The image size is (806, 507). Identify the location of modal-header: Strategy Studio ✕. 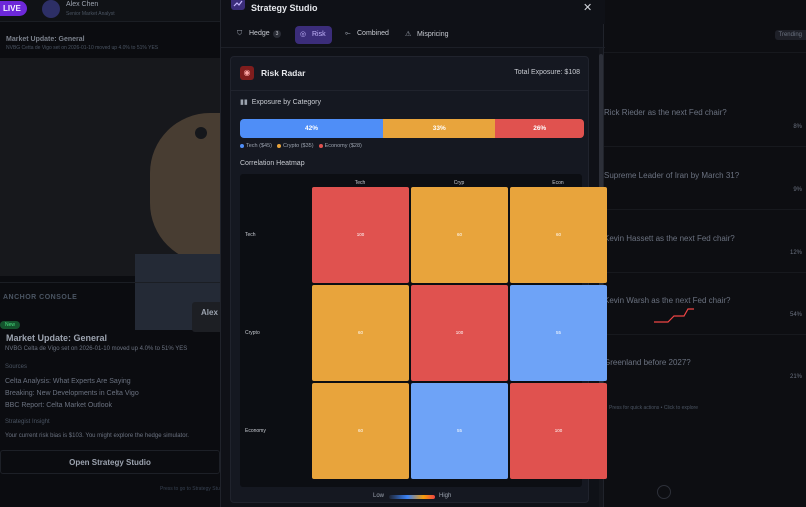
(413, 12).